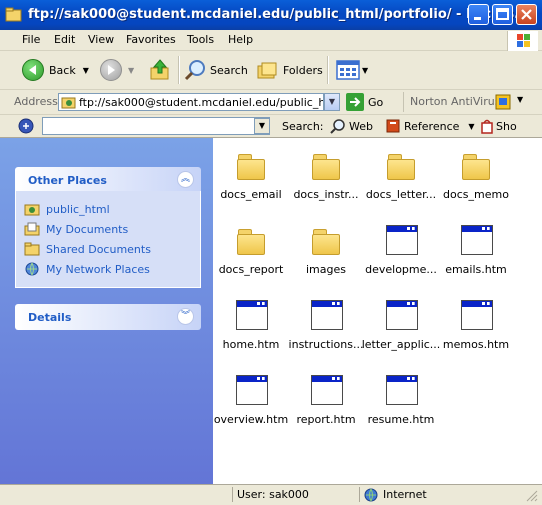  I want to click on back-dropdown-icon: ▼, so click(86, 70).